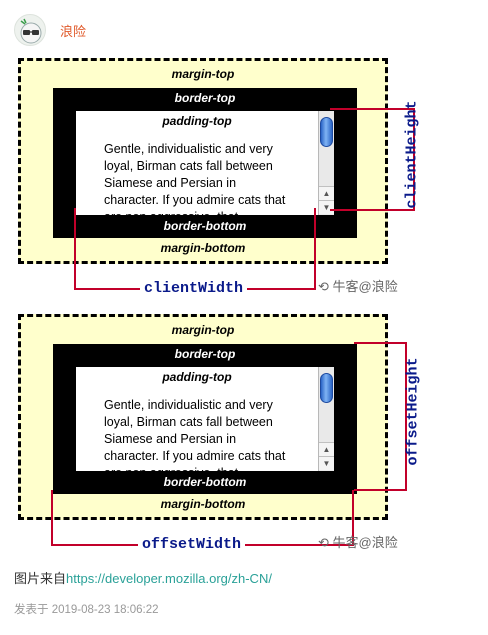 This screenshot has width=488, height=635. I want to click on source-link: https://developer.mozilla.org/zh-CN/, so click(169, 578).